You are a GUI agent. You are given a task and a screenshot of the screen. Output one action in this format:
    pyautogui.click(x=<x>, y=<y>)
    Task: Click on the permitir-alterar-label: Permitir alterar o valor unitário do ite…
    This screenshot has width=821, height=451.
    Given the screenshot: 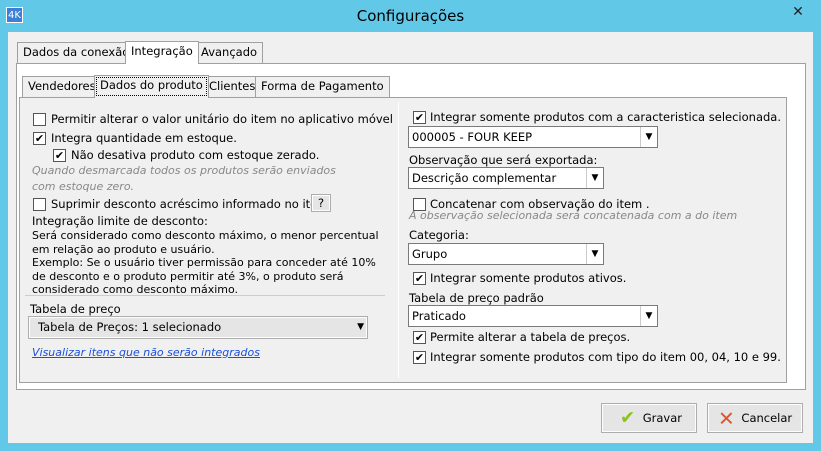 What is the action you would take?
    pyautogui.click(x=222, y=119)
    